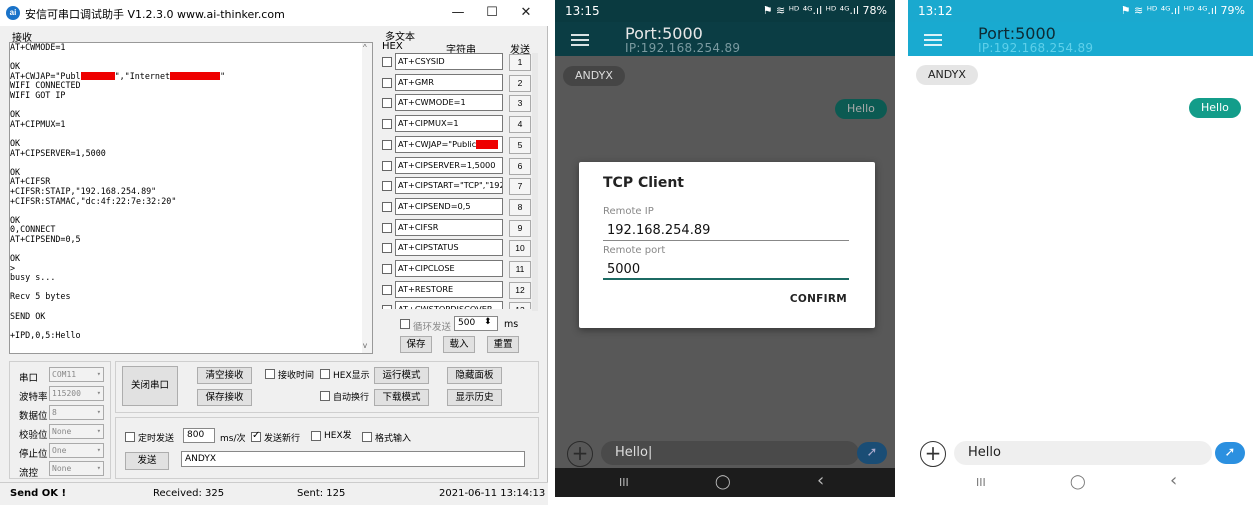  I want to click on multi-text-input: AT+CSYSID, so click(449, 61).